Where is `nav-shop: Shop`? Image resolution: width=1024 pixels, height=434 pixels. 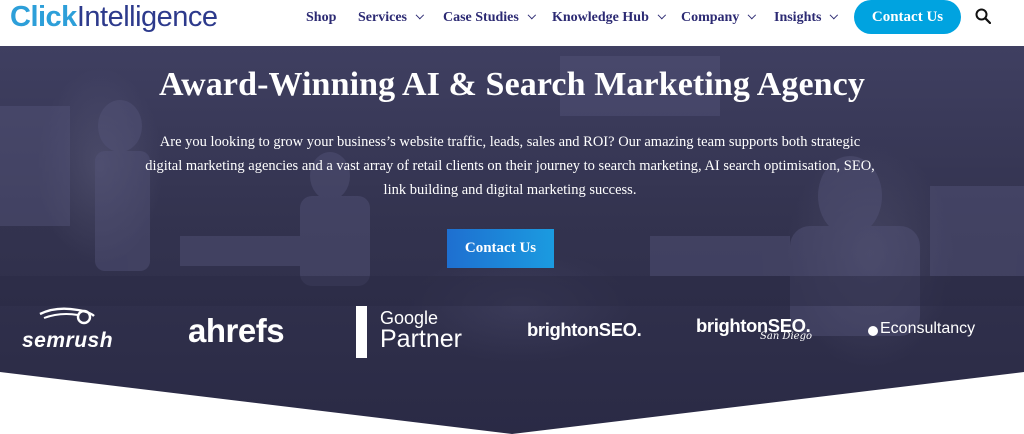 nav-shop: Shop is located at coordinates (321, 18).